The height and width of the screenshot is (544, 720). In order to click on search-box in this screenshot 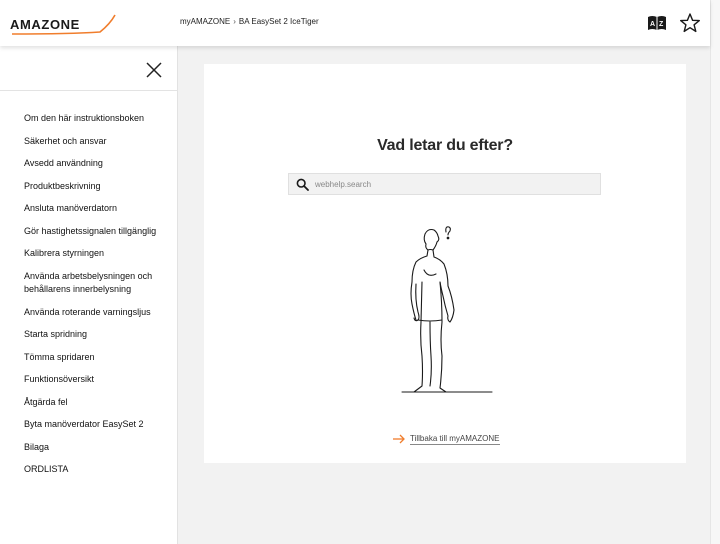, I will do `click(444, 184)`.